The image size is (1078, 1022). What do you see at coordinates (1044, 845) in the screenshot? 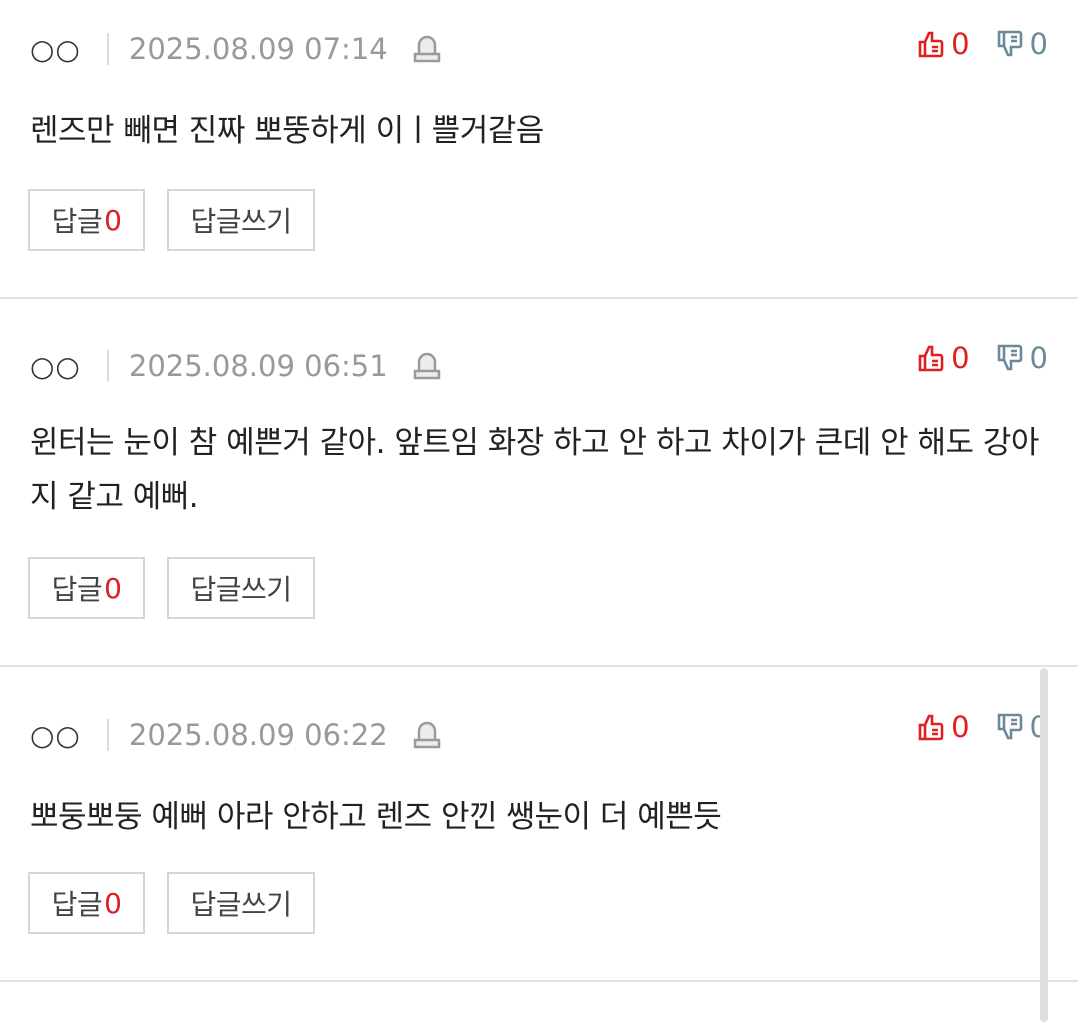
I see `scrollbar` at bounding box center [1044, 845].